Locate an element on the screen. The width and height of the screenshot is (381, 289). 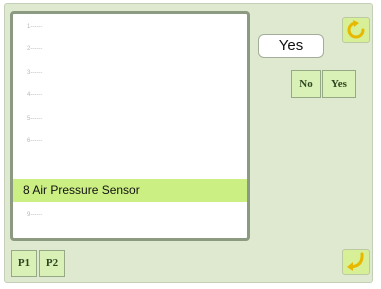
return-icon is located at coordinates (355, 261).